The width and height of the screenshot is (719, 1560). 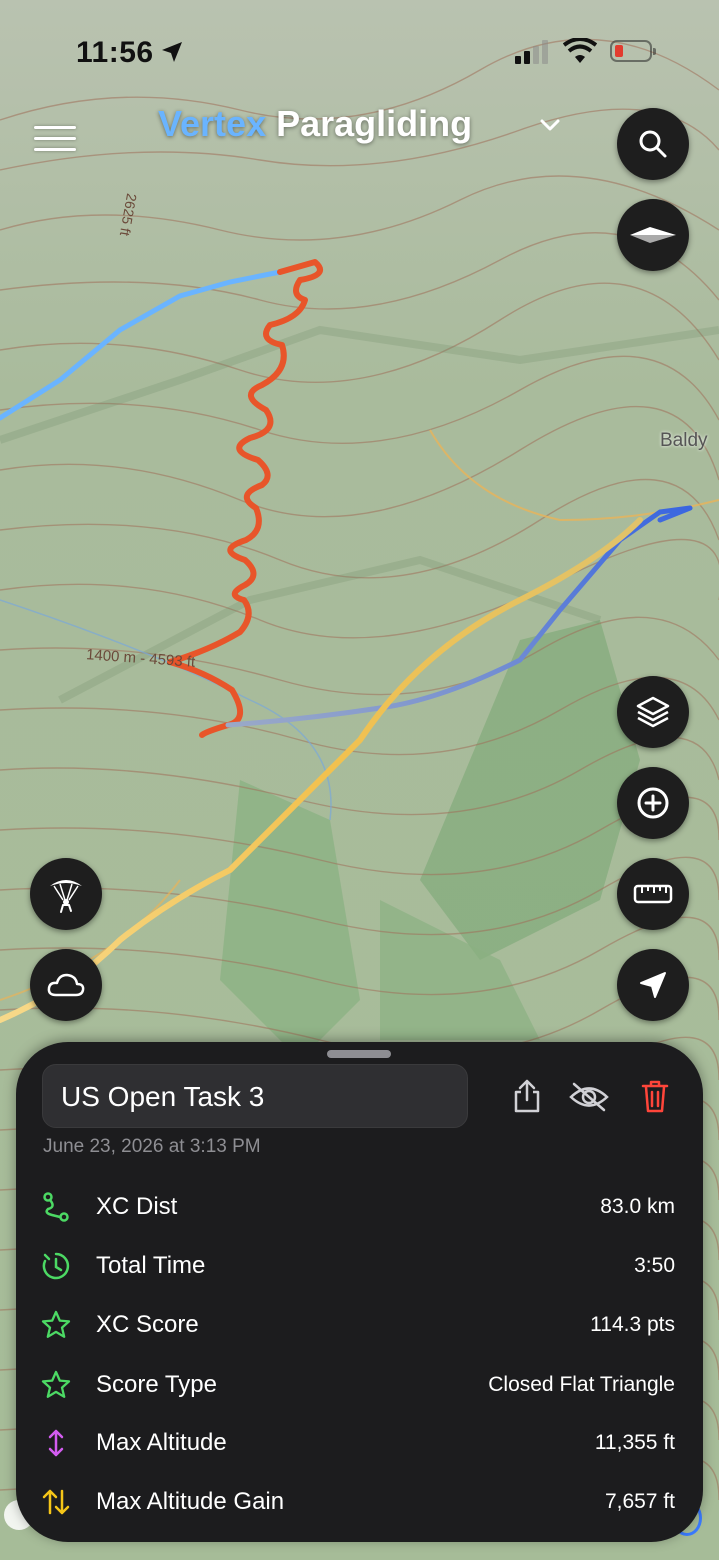 I want to click on weather-button, so click(x=66, y=985).